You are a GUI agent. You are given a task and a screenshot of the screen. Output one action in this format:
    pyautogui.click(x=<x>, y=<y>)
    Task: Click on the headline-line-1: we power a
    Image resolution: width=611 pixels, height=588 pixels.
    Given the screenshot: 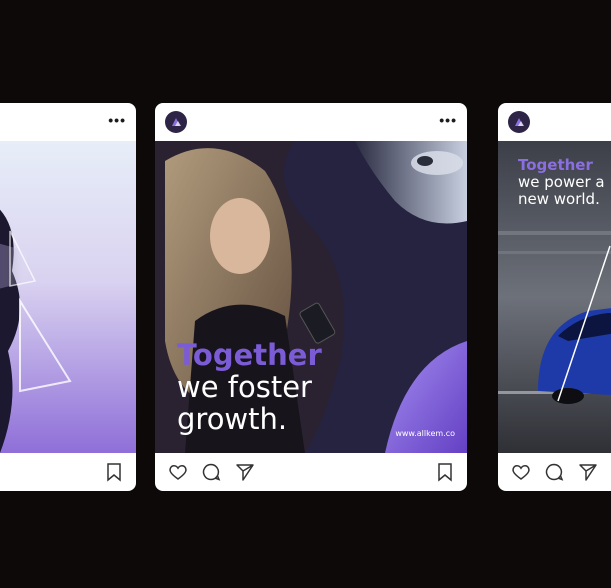 What is the action you would take?
    pyautogui.click(x=561, y=182)
    